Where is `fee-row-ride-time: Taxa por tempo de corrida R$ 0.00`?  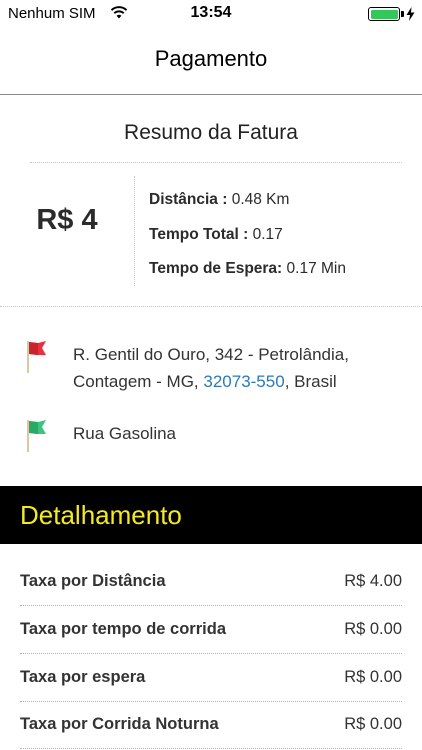 fee-row-ride-time: Taxa por tempo de corrida R$ 0.00 is located at coordinates (211, 630).